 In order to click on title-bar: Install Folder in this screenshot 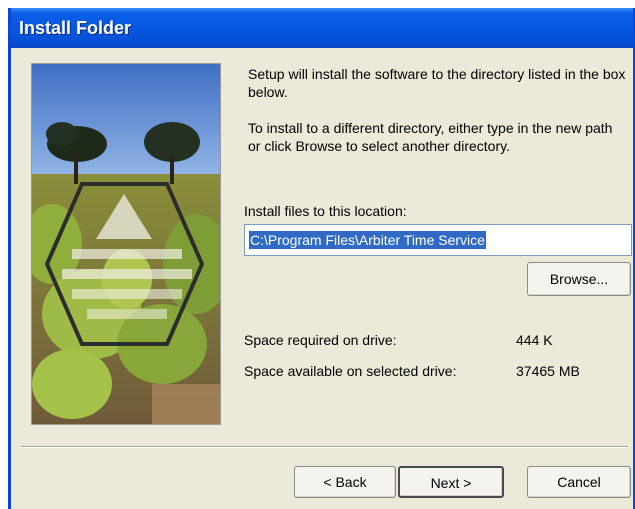, I will do `click(322, 28)`.